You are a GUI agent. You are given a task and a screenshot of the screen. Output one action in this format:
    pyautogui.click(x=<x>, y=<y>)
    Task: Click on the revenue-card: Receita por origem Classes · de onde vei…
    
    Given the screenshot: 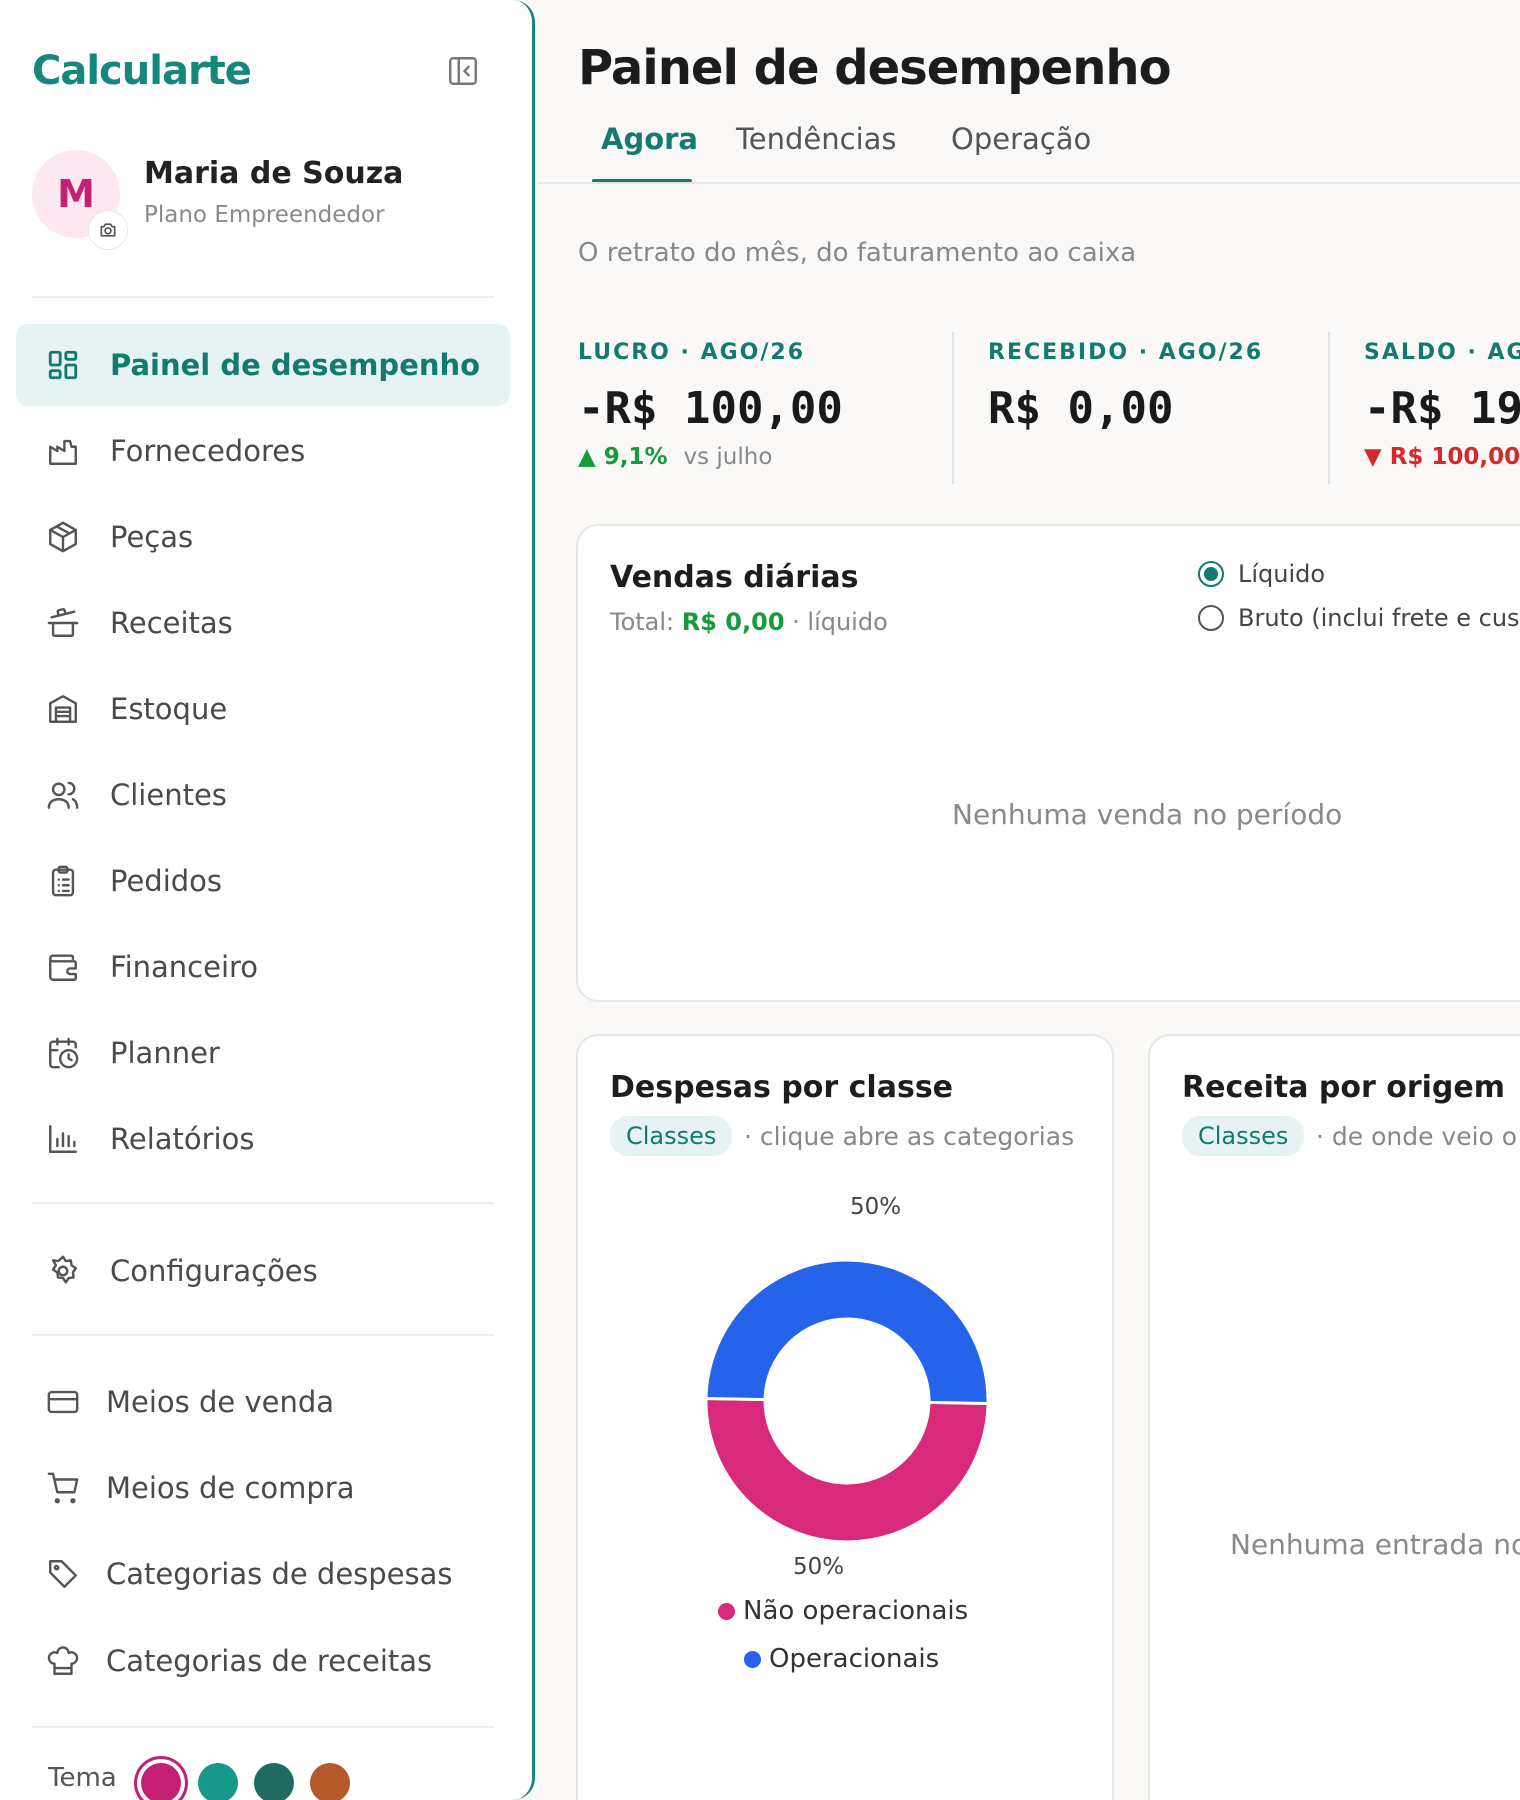 What is the action you would take?
    pyautogui.click(x=1334, y=1417)
    